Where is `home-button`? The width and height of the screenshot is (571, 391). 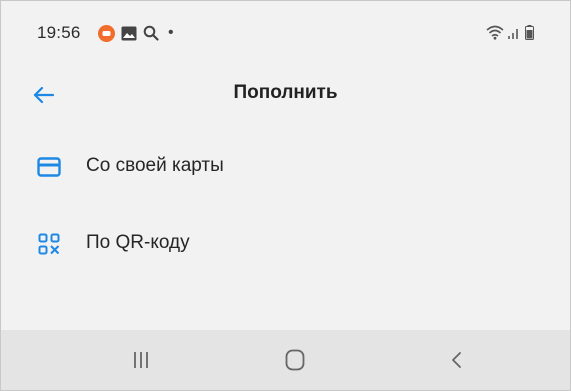
home-button is located at coordinates (295, 360).